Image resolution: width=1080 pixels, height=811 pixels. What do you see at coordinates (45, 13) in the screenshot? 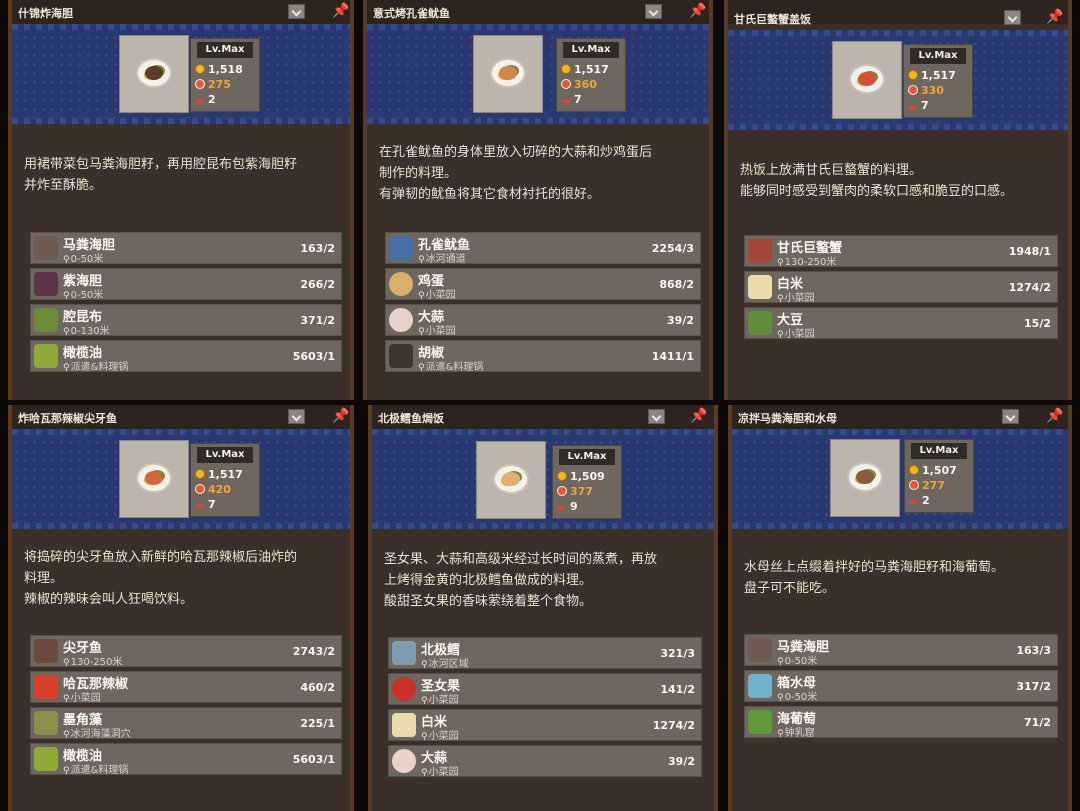
I see `recipe-title: 什锦炸海胆` at bounding box center [45, 13].